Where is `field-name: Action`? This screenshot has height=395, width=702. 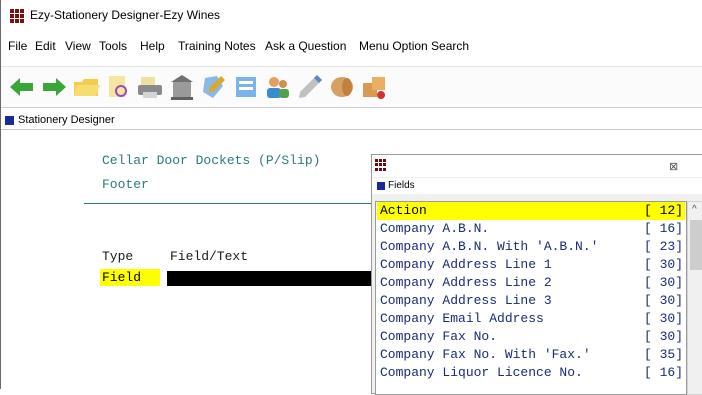
field-name: Action is located at coordinates (403, 210).